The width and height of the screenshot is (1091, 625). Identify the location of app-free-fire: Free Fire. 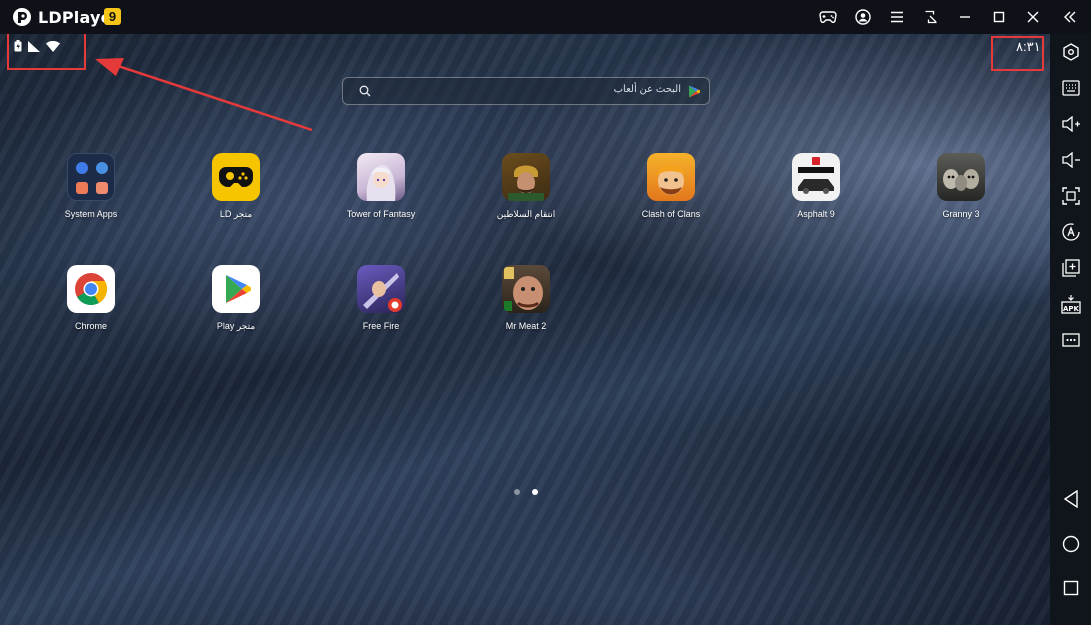
(381, 298).